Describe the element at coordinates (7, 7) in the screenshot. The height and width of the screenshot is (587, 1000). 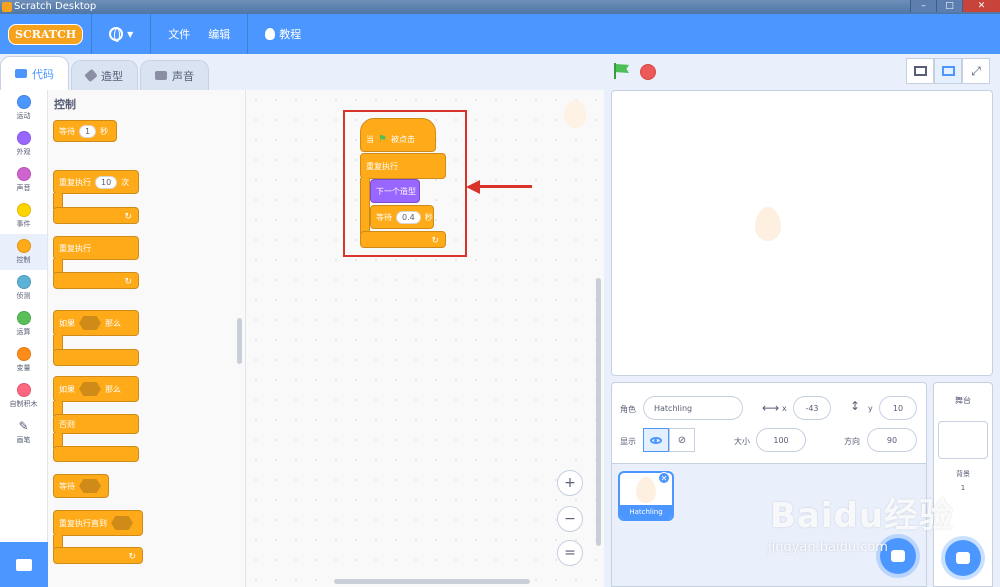
I see `app-icon` at that location.